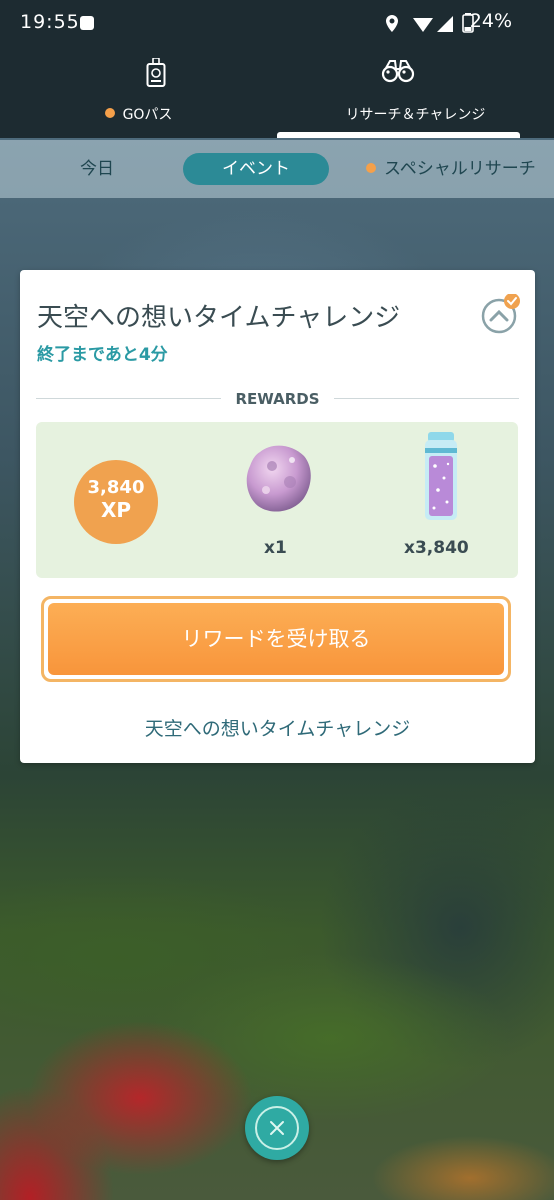 The image size is (554, 1200). I want to click on rewards-label: REWARDS, so click(277, 399).